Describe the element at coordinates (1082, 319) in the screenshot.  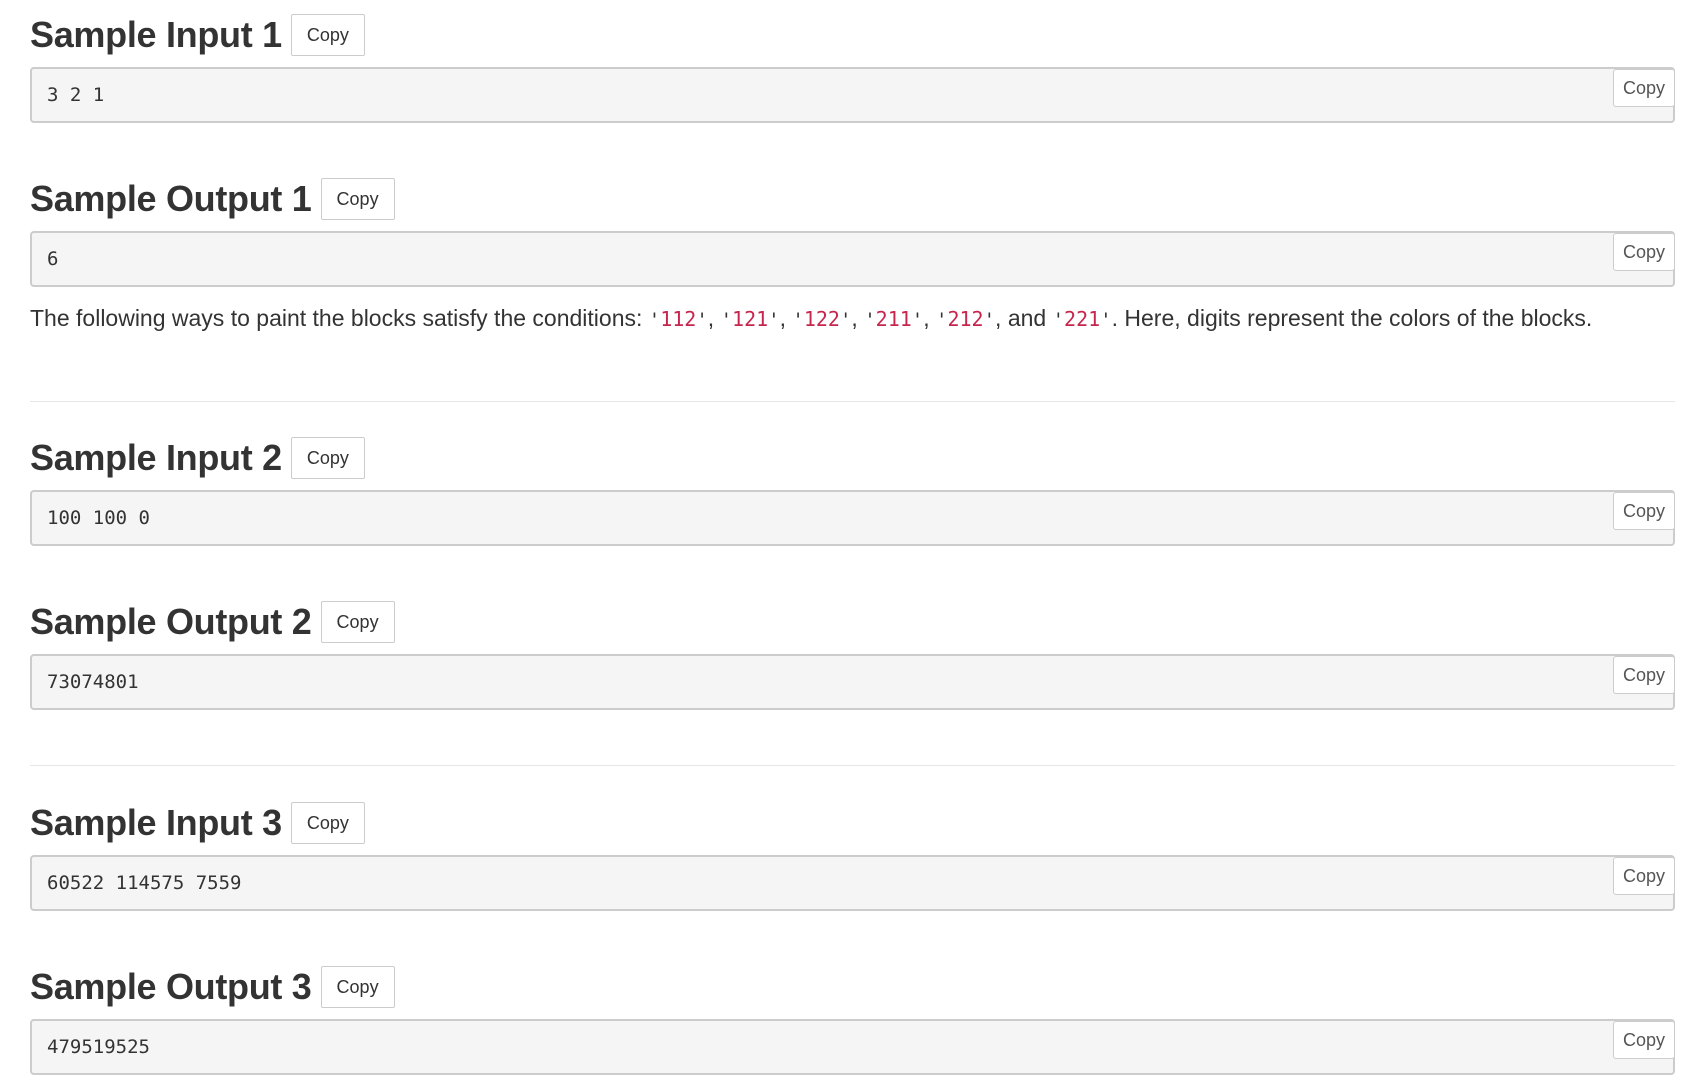
I see `inline-code: 221` at that location.